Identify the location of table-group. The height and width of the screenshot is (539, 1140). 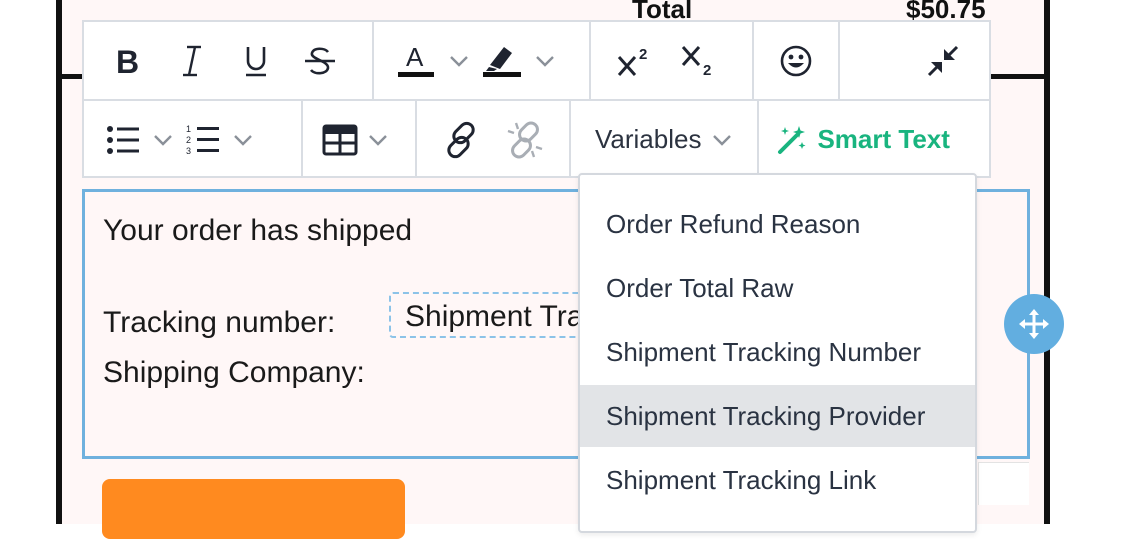
(360, 139).